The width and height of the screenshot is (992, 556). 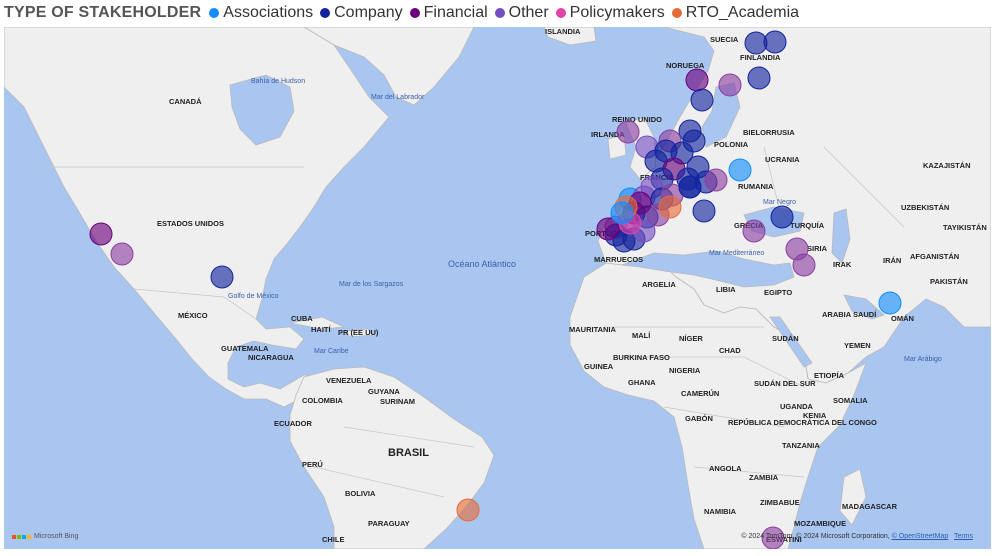 I want to click on country-label: SIRIA, so click(x=817, y=248).